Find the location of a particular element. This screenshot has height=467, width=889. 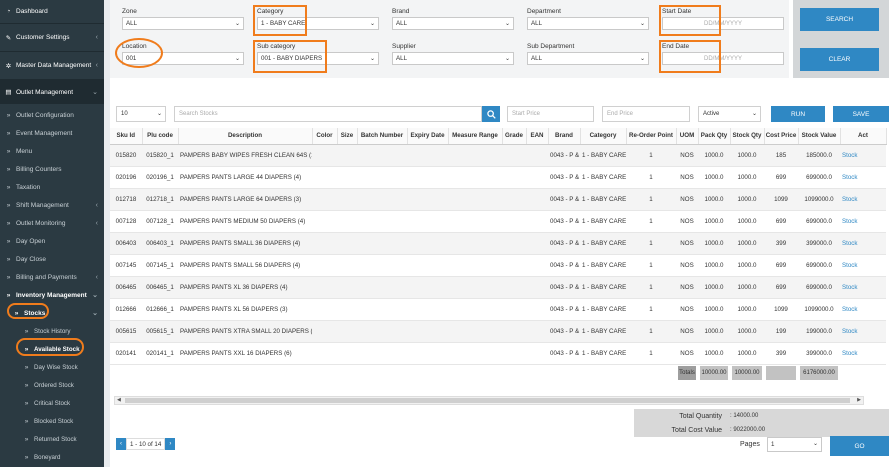

column-header-batch-number: Batch Number is located at coordinates (382, 136).